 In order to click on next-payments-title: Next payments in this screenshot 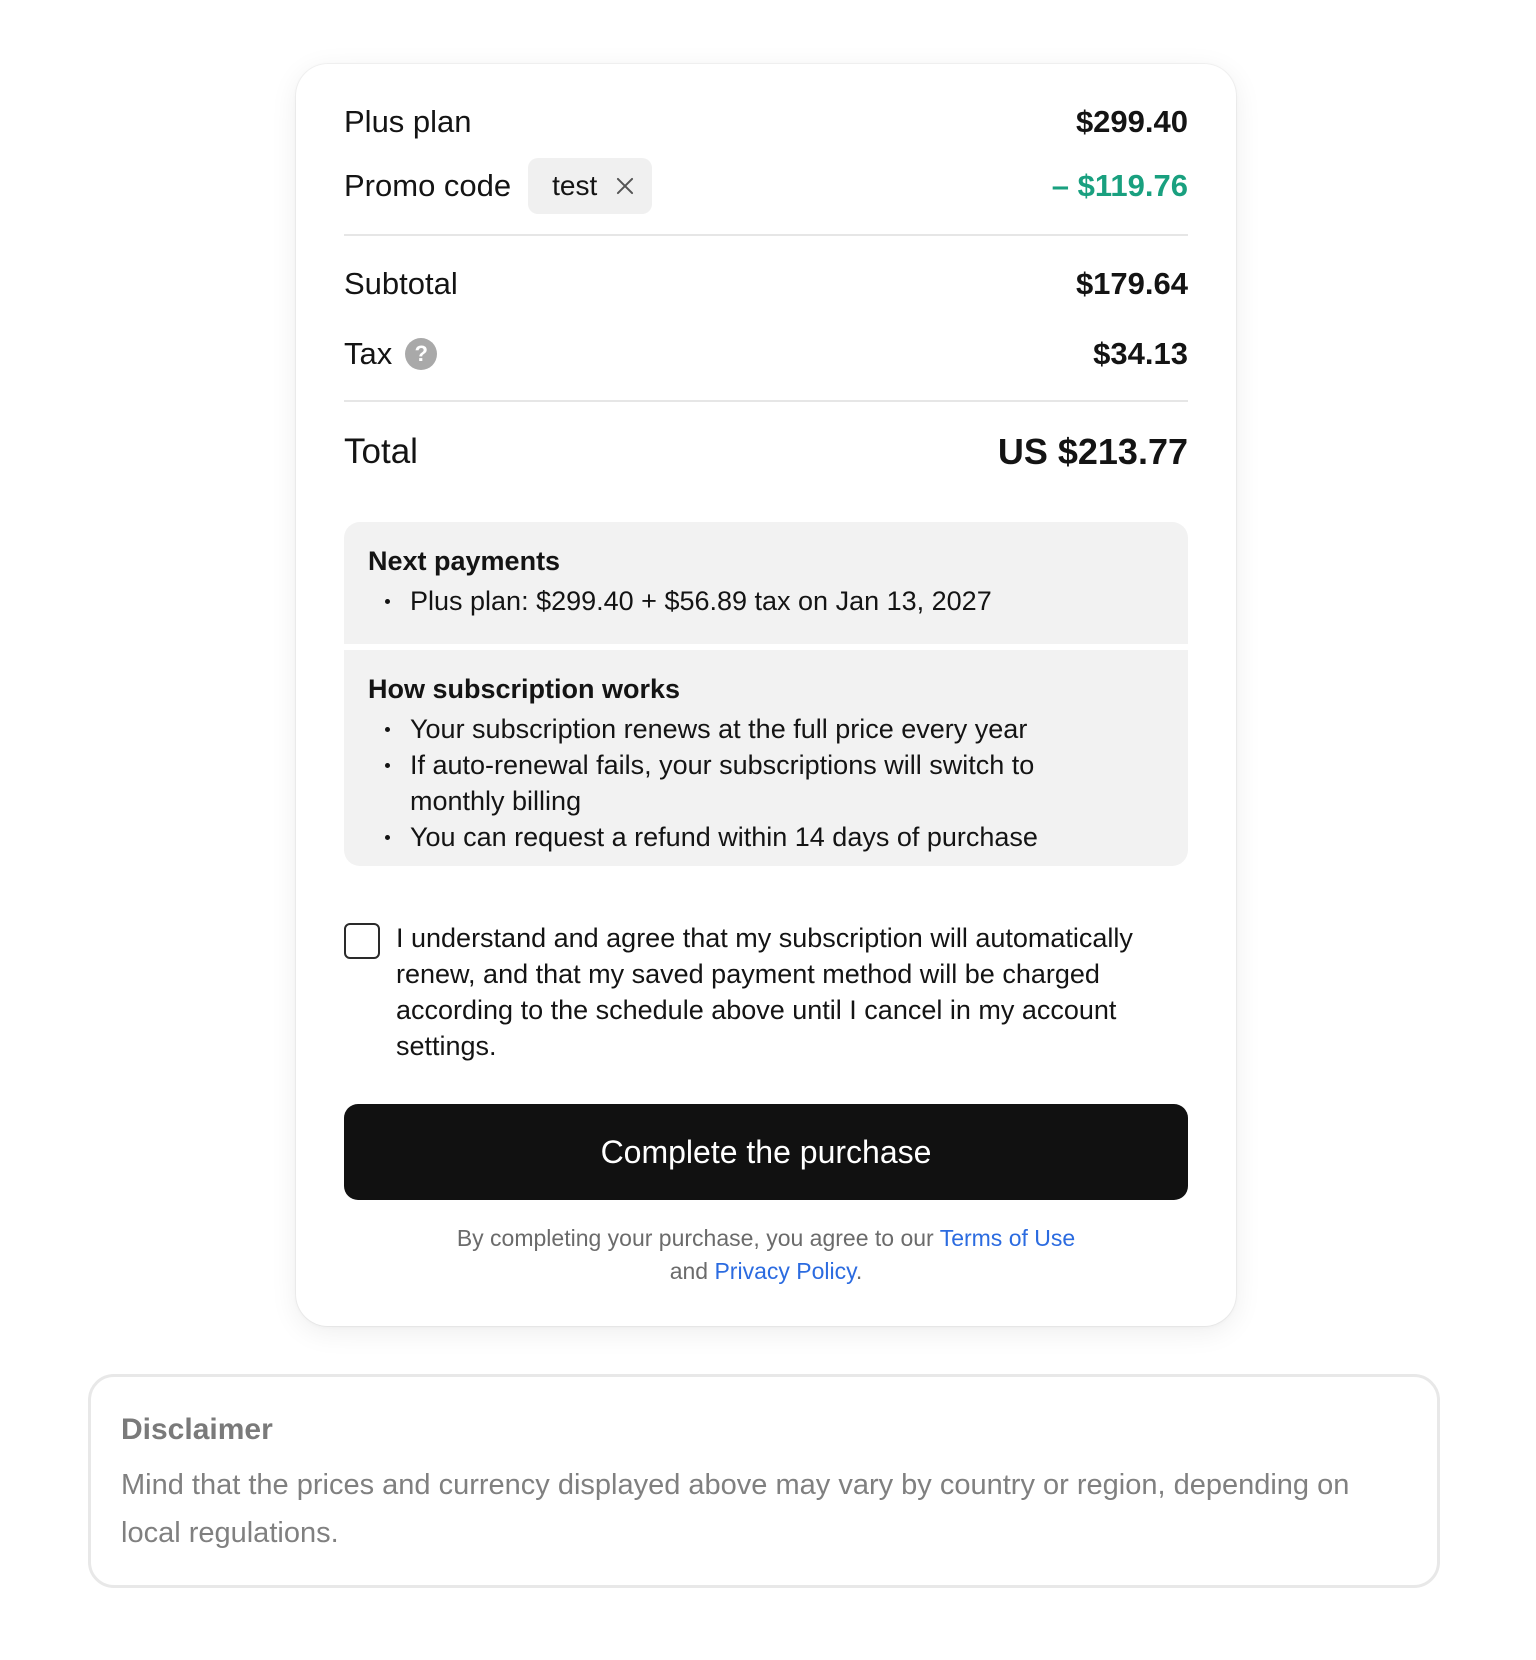, I will do `click(464, 561)`.